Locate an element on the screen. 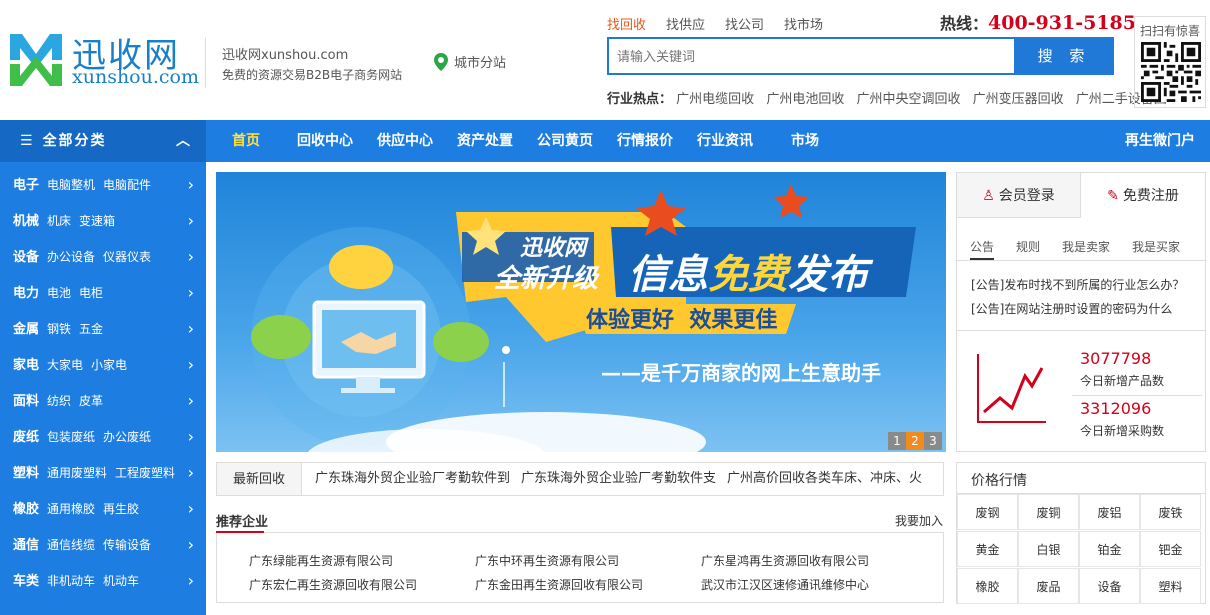 The width and height of the screenshot is (1210, 615). price-item: 白银 is located at coordinates (1048, 549).